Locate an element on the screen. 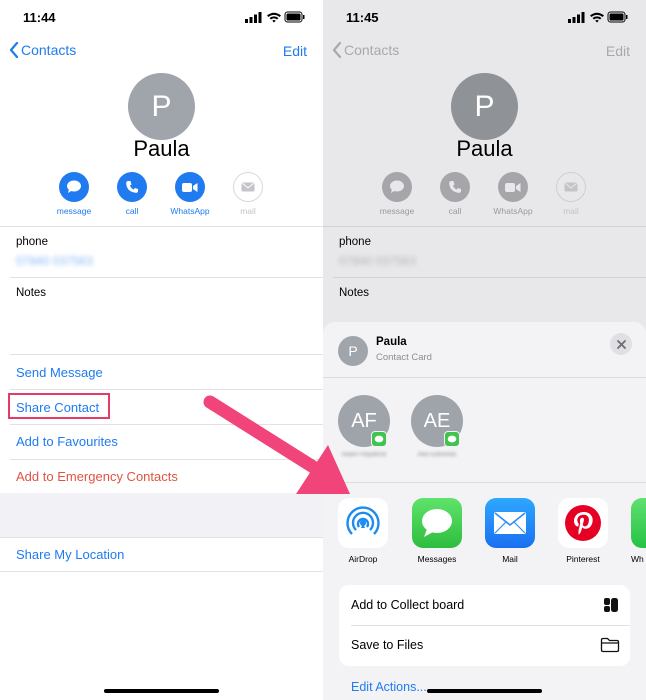 The image size is (646, 700). action-list: Add to Collect board Save to Files is located at coordinates (484, 625).